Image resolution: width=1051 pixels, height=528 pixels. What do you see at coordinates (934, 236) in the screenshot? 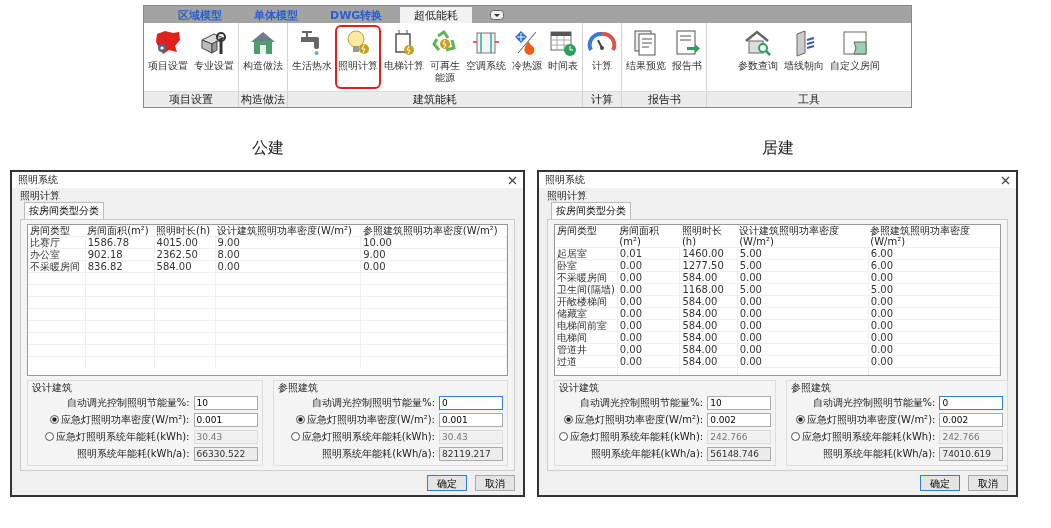
I see `column-header: 参照建筑照明功率密度(W/m²)` at bounding box center [934, 236].